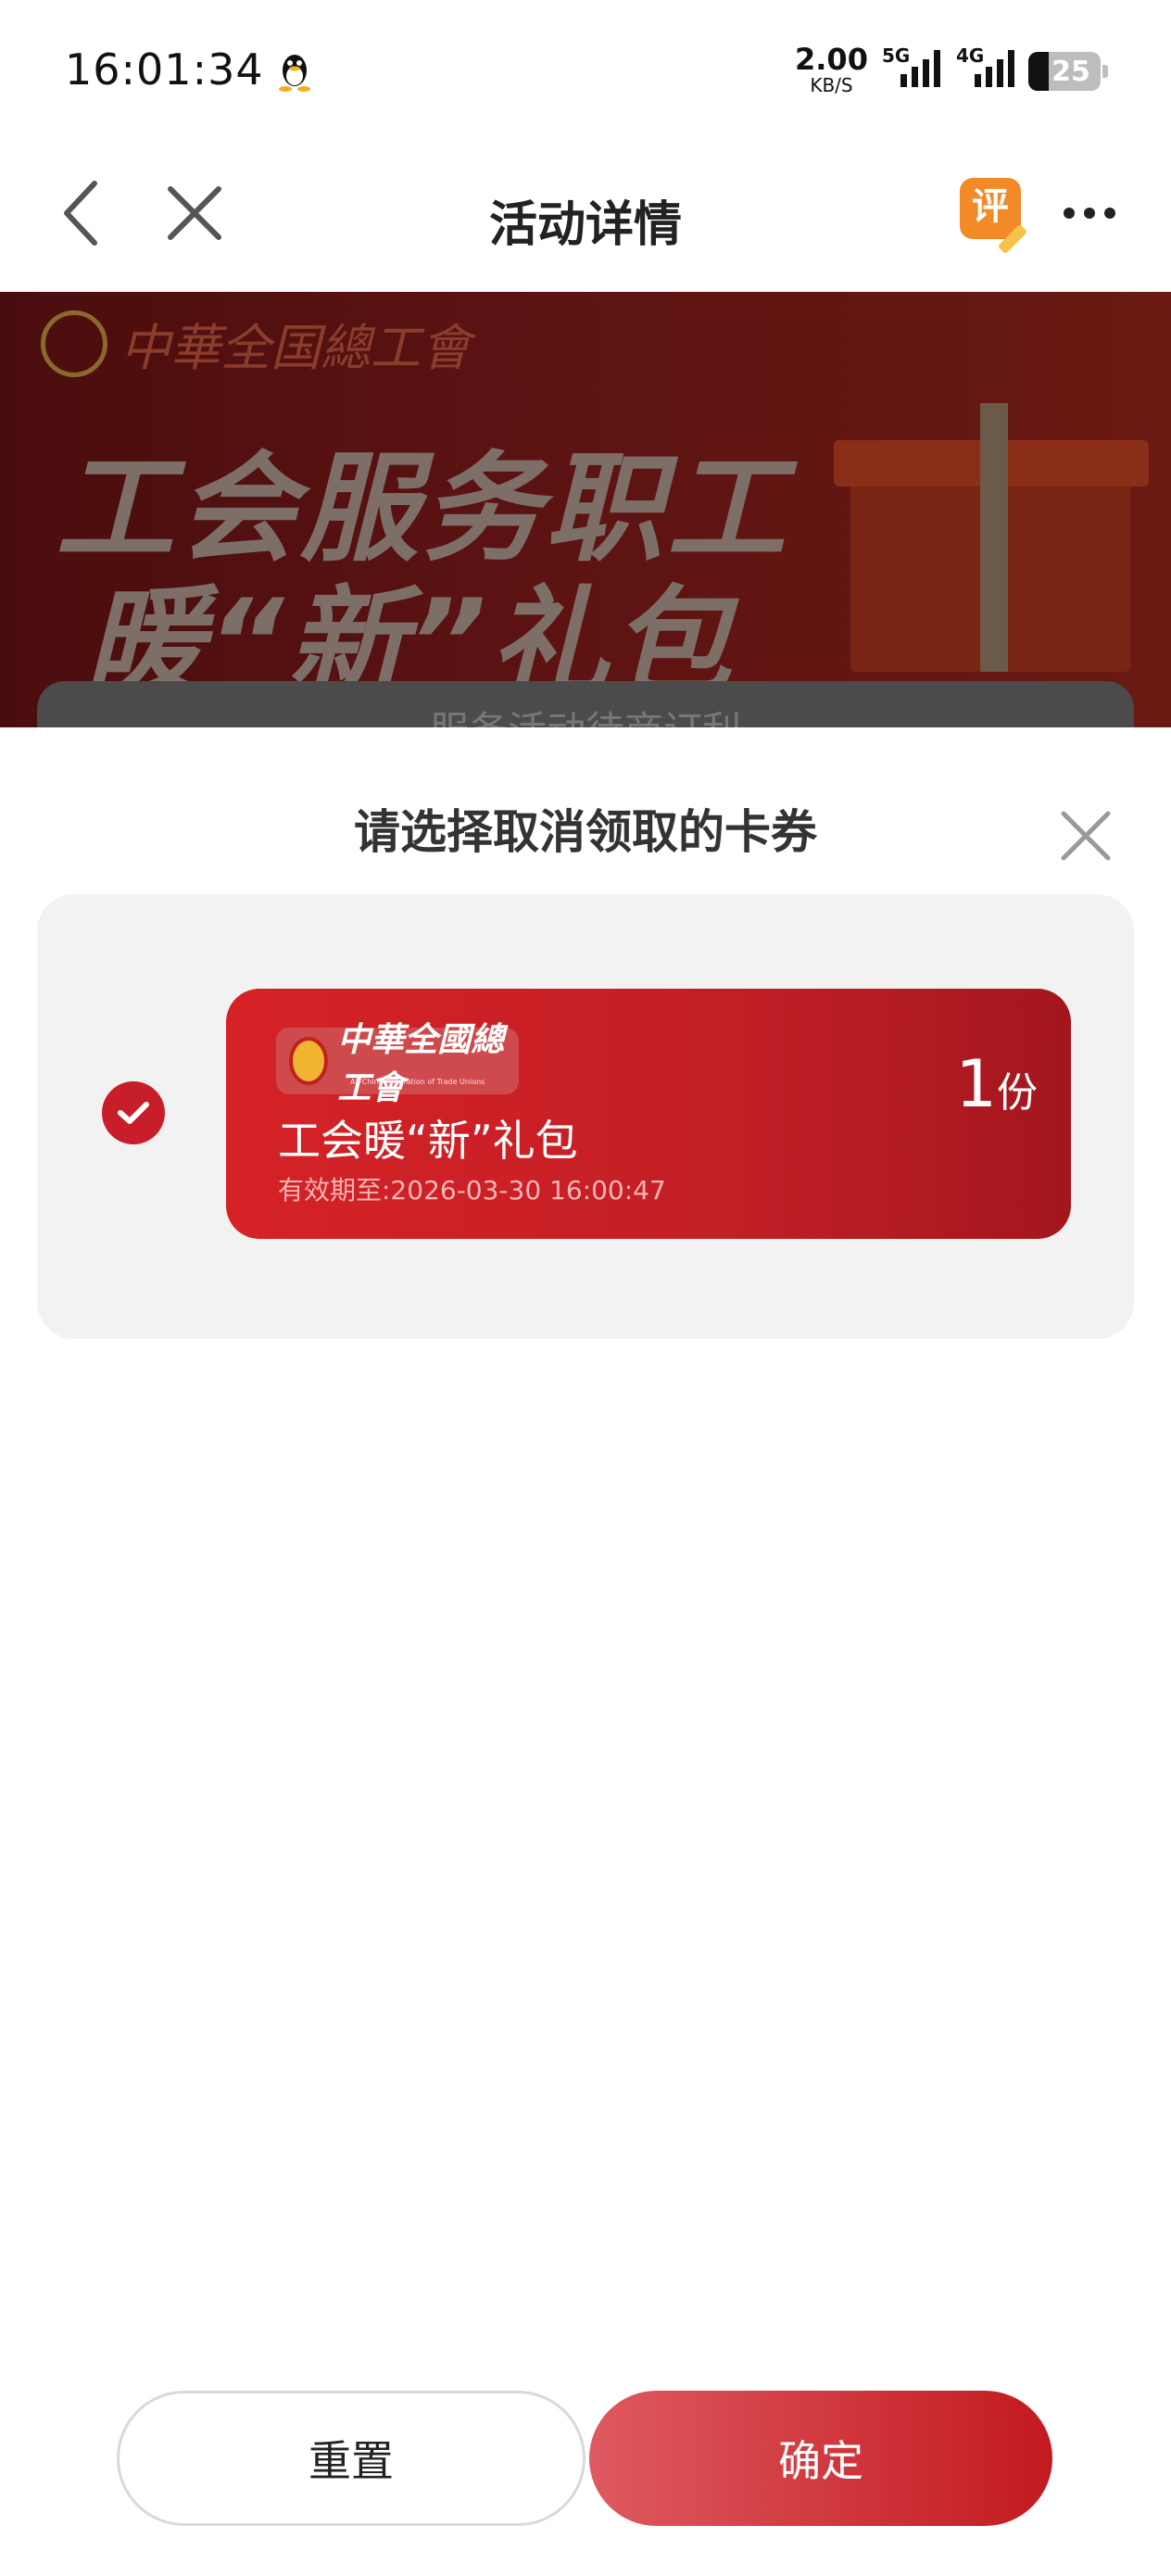  I want to click on coupon-quantity: 1份, so click(997, 1084).